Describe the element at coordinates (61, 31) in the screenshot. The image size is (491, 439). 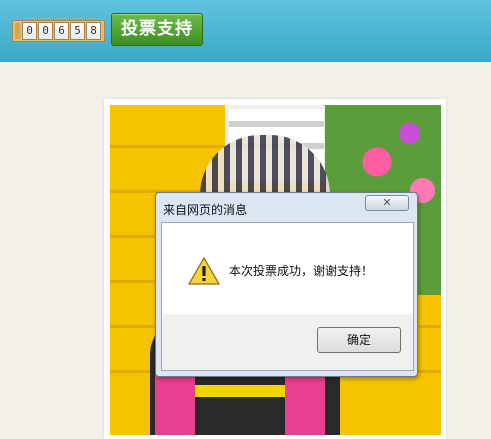
I see `counter-digit: 6` at that location.